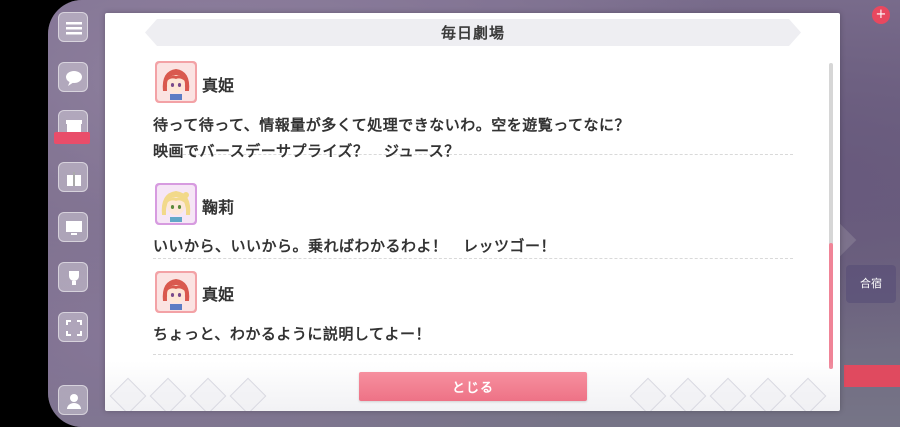 The height and width of the screenshot is (427, 900). I want to click on right-banner-strip, so click(872, 376).